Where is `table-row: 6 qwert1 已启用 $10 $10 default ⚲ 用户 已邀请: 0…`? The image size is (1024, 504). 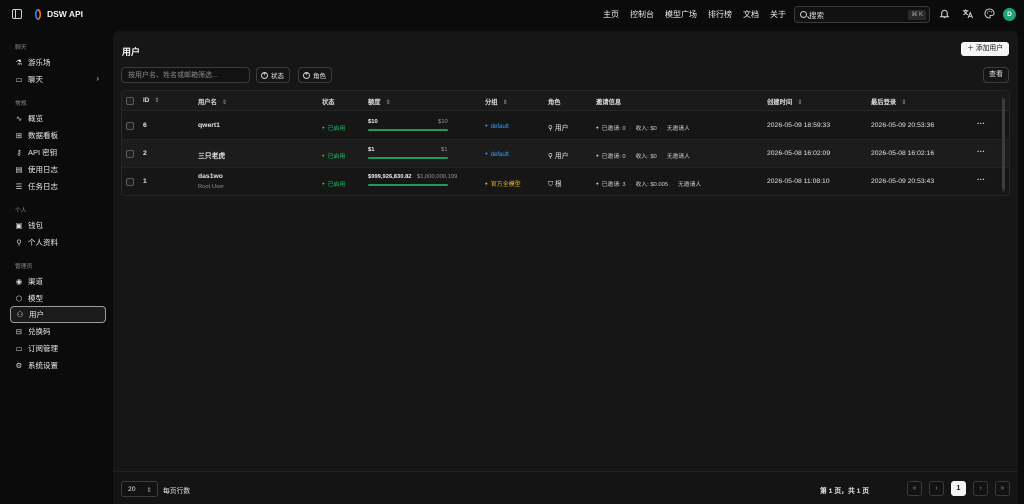
table-row: 6 qwert1 已启用 $10 $10 default ⚲ 用户 已邀请: 0… is located at coordinates (565, 126).